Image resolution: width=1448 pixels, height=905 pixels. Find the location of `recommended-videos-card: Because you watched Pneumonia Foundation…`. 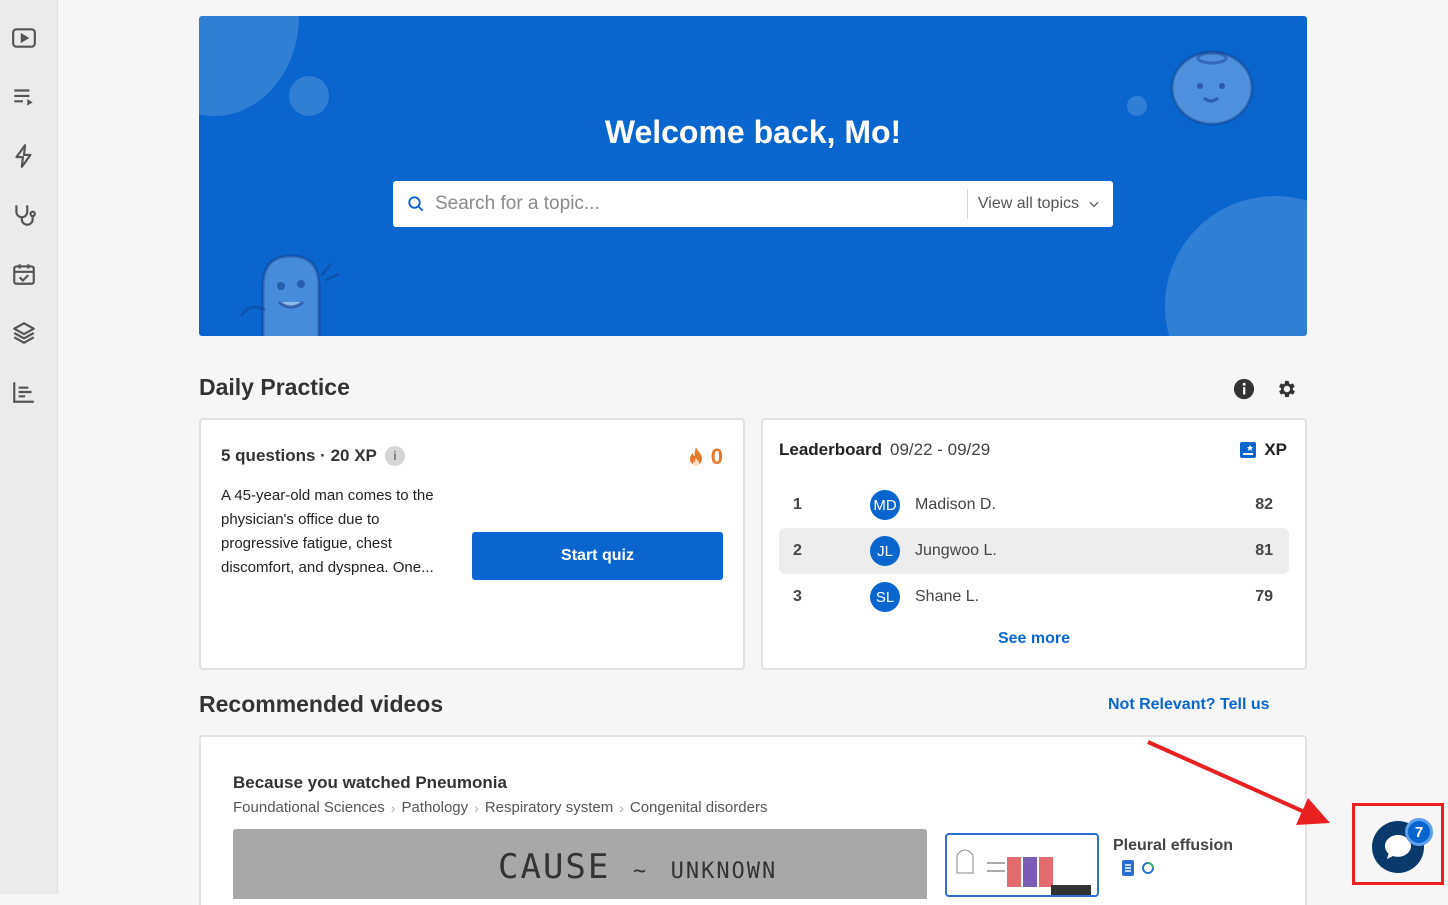

recommended-videos-card: Because you watched Pneumonia Foundation… is located at coordinates (753, 820).